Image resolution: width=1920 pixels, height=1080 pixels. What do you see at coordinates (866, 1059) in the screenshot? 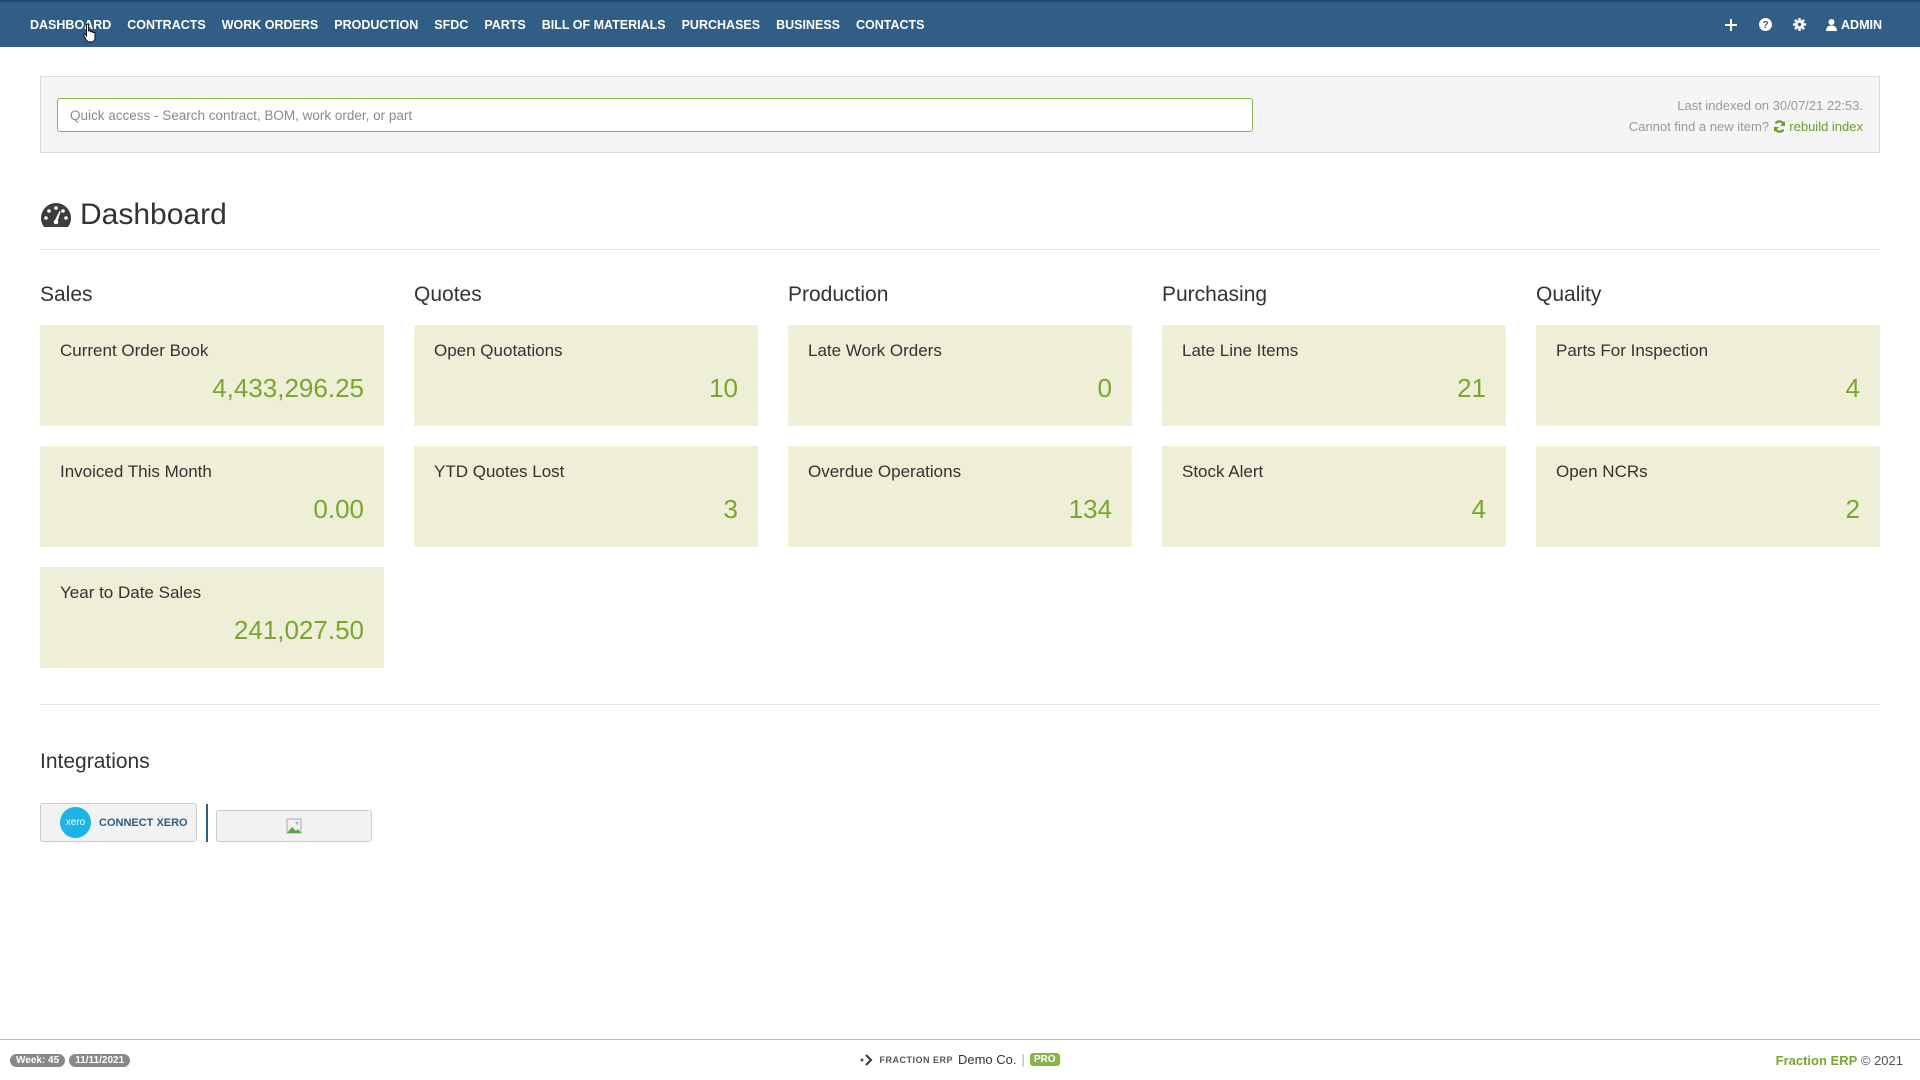
I see `fraction-logo-icon` at bounding box center [866, 1059].